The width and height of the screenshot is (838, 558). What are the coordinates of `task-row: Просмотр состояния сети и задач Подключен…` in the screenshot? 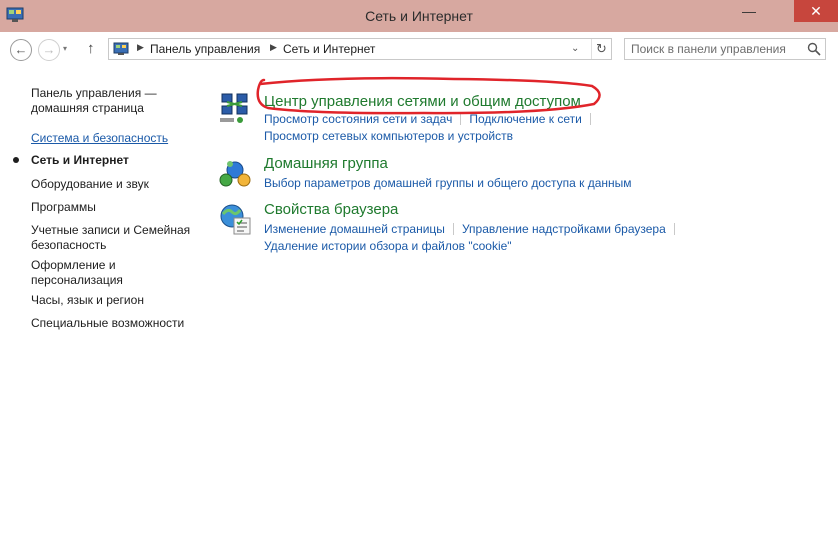 It's located at (431, 119).